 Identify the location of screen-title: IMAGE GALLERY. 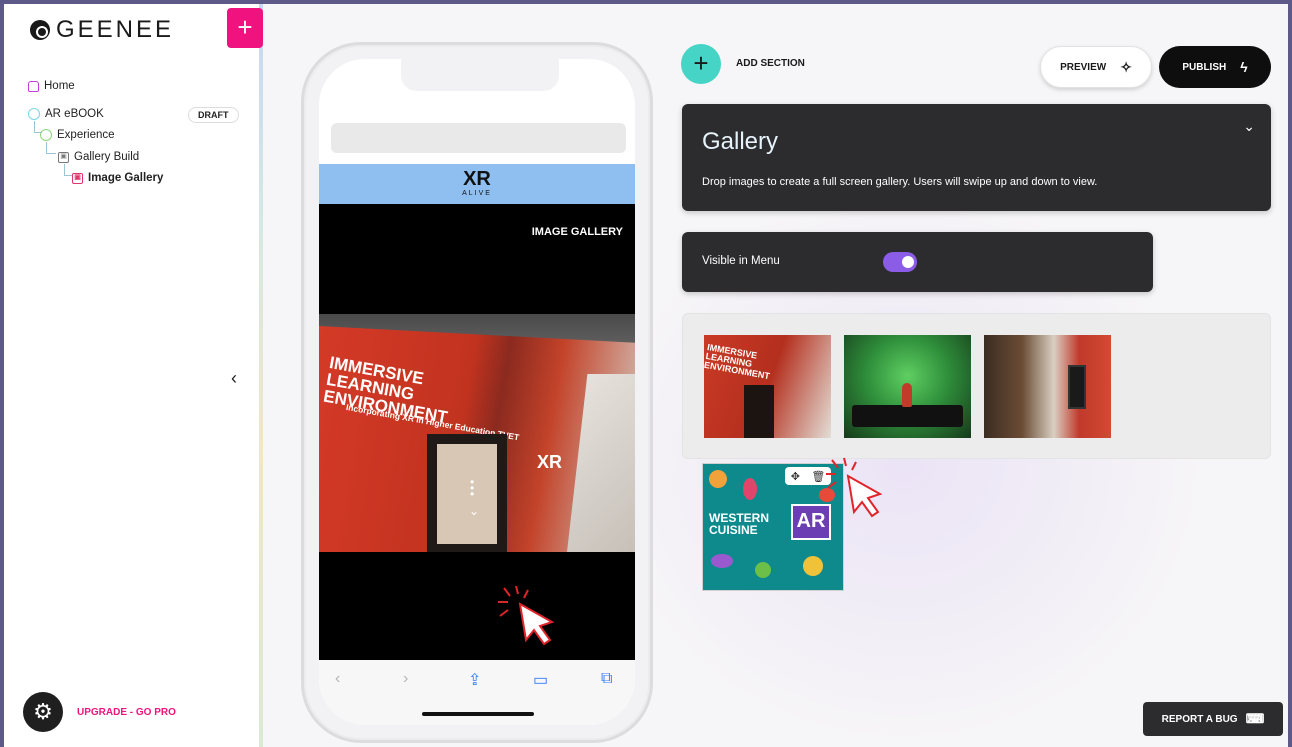
(577, 232).